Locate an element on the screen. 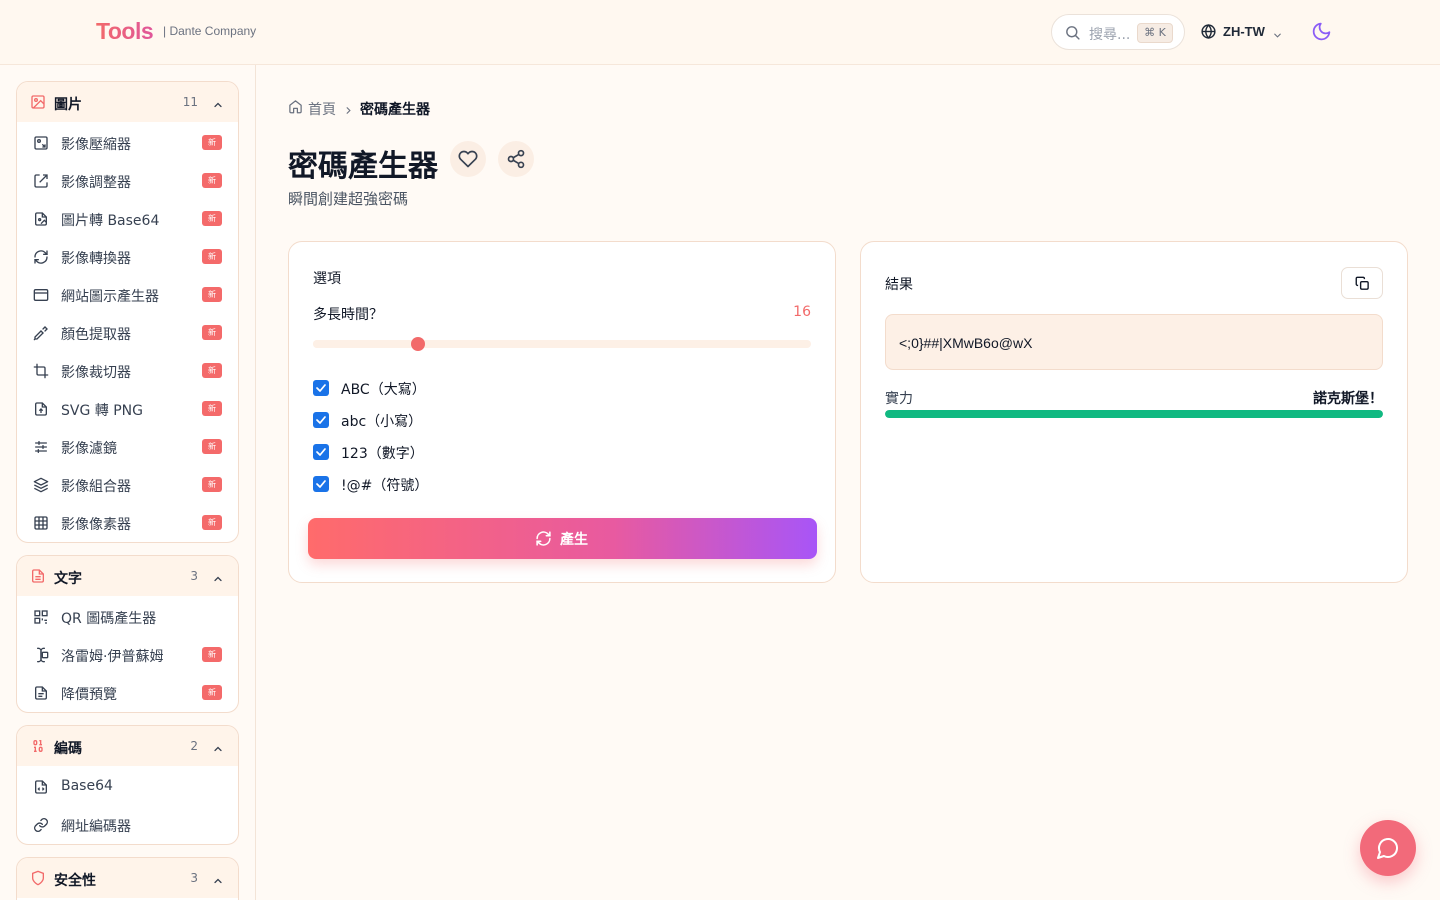 This screenshot has width=1440, height=900. sidebar-item-lorem-ipsum: 洛雷姆·伊普蘇姆 新 is located at coordinates (127, 655).